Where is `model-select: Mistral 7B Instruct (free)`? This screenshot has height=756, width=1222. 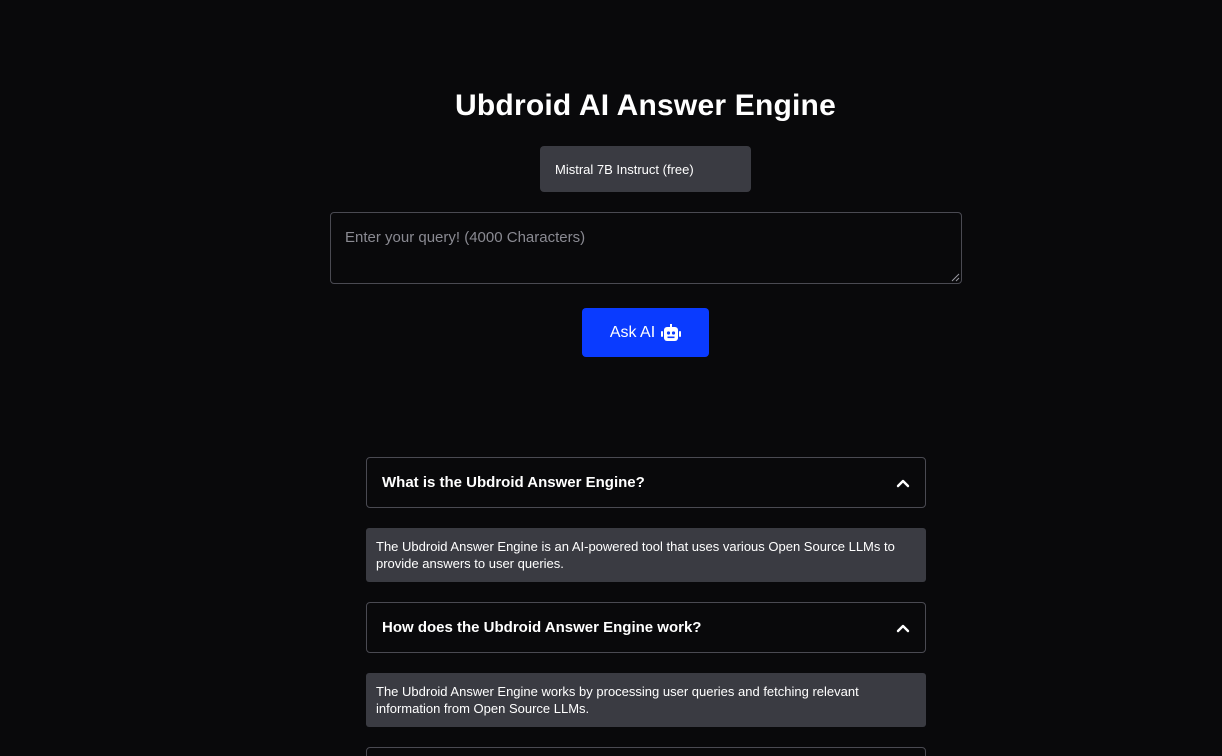
model-select: Mistral 7B Instruct (free) is located at coordinates (645, 169).